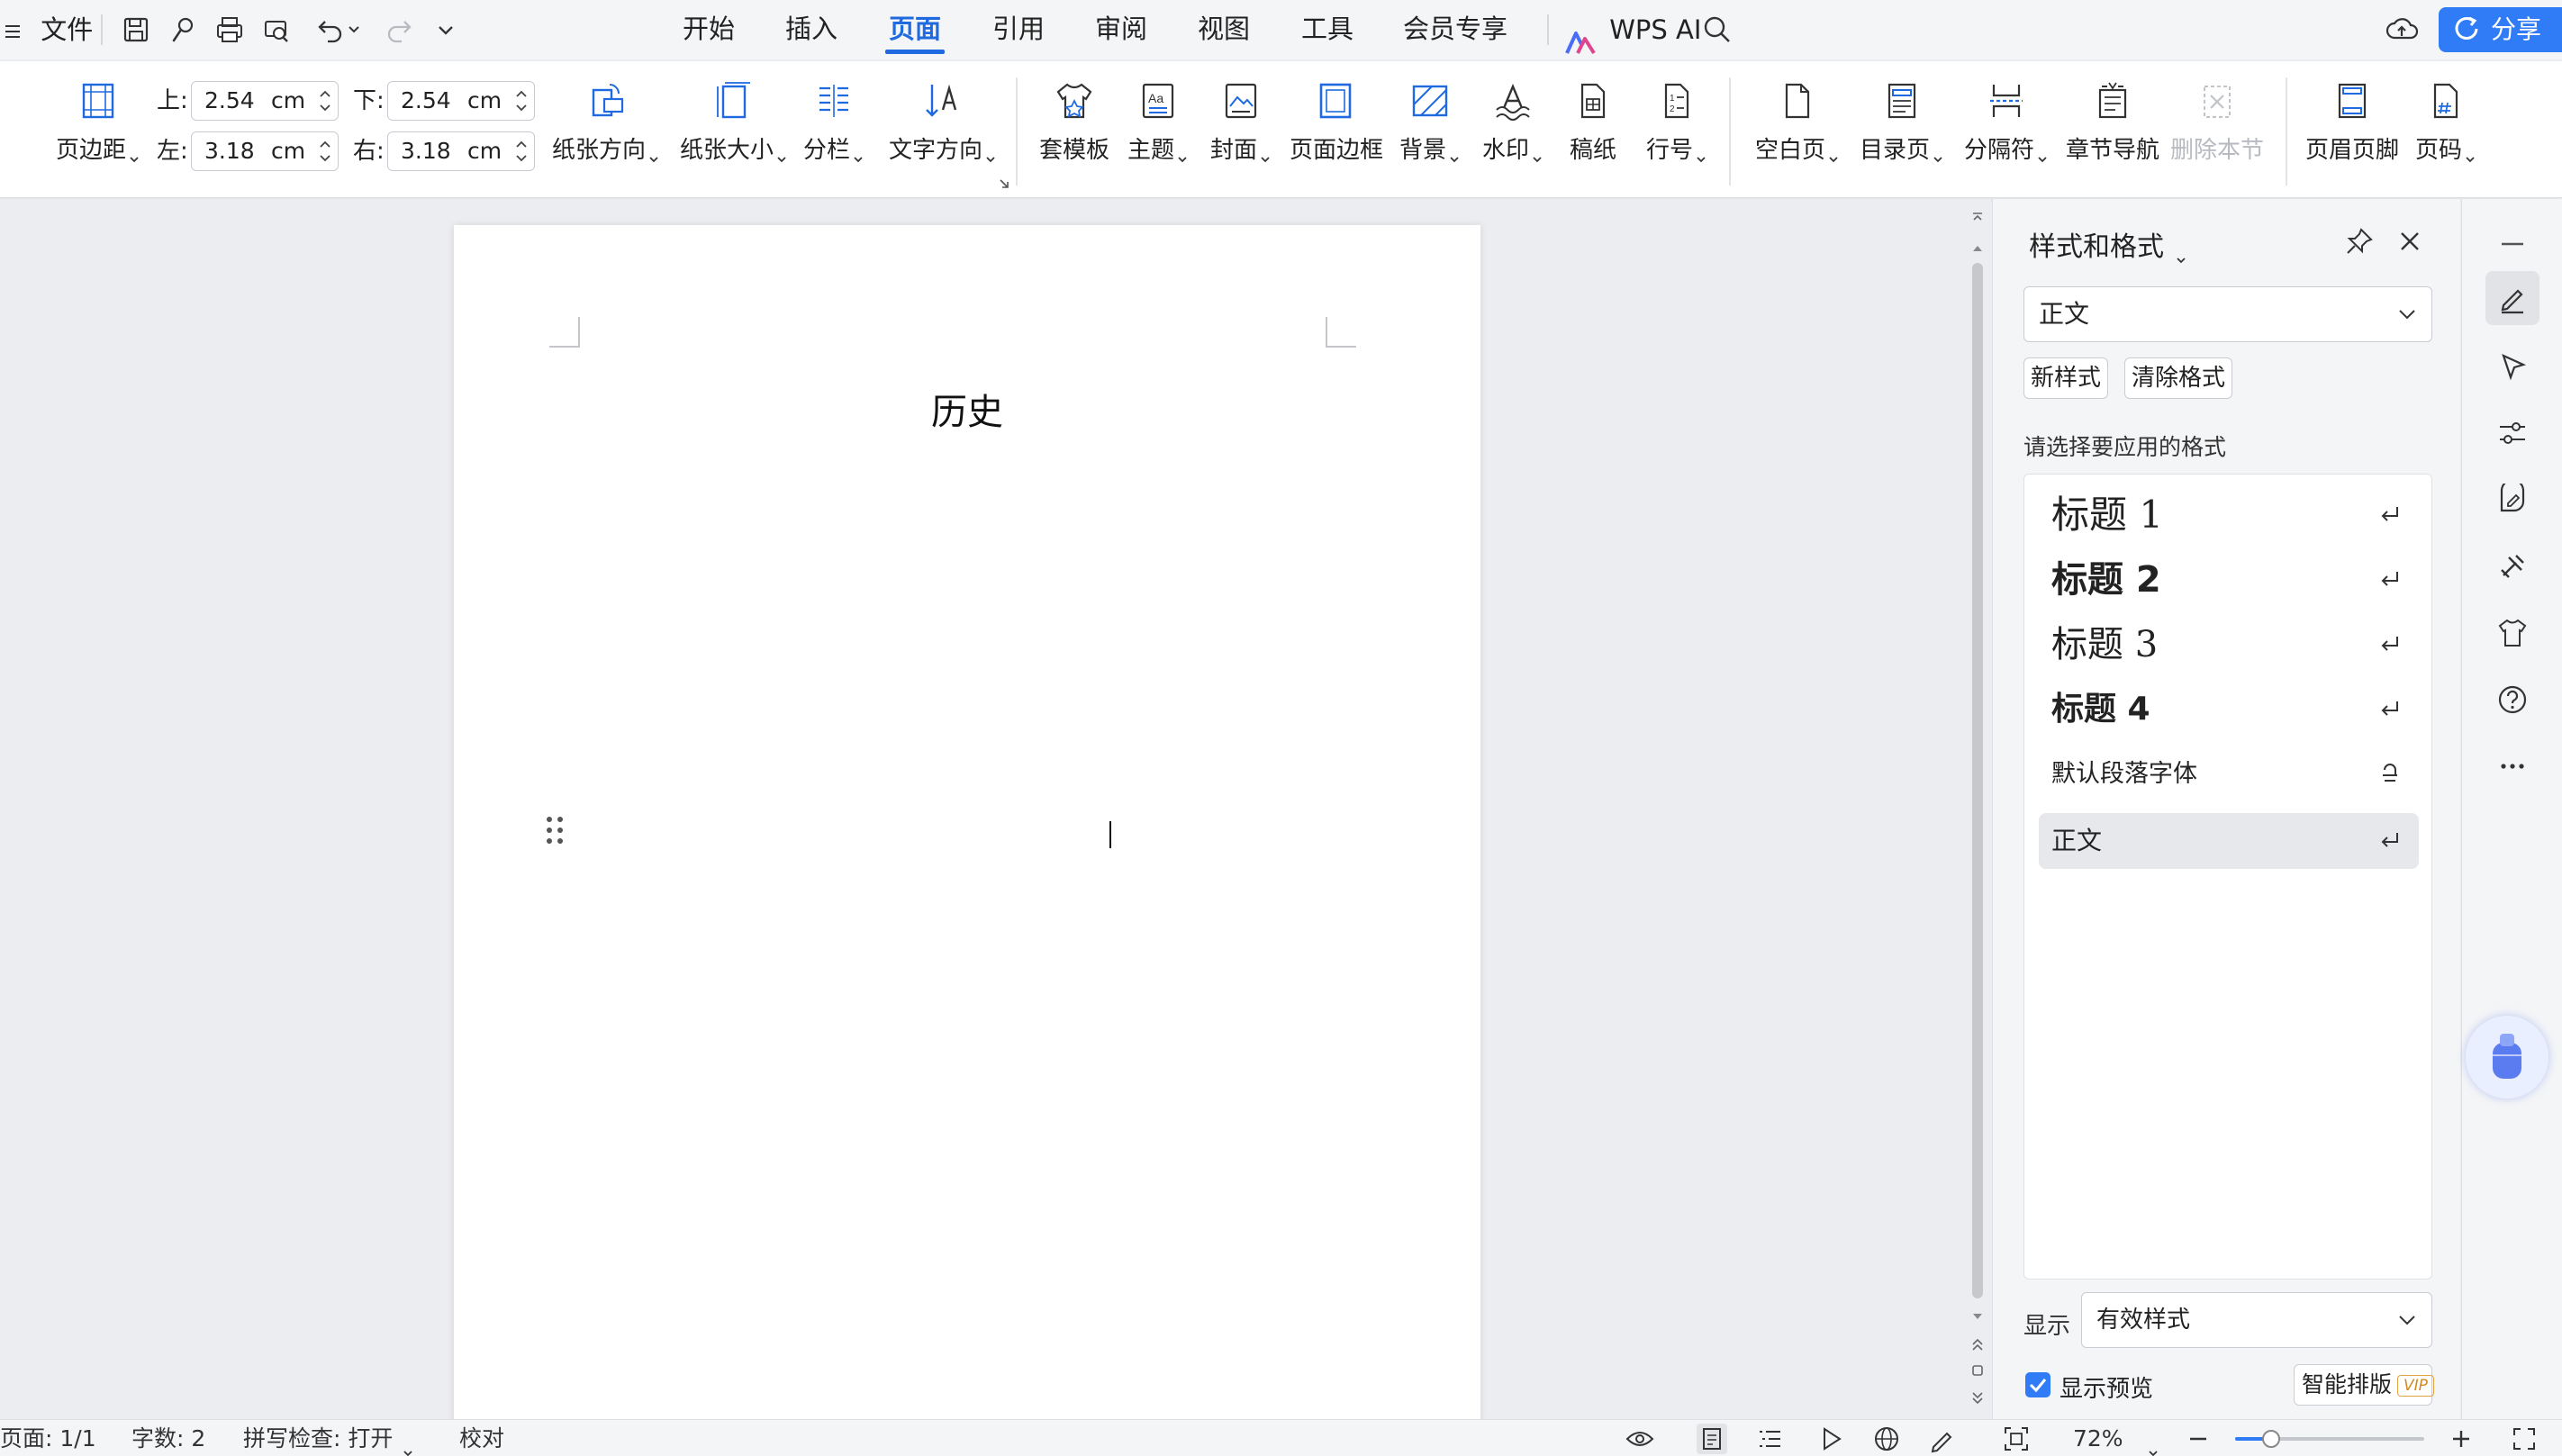 The height and width of the screenshot is (1456, 2562). What do you see at coordinates (1978, 1370) in the screenshot?
I see `browse-object-icon` at bounding box center [1978, 1370].